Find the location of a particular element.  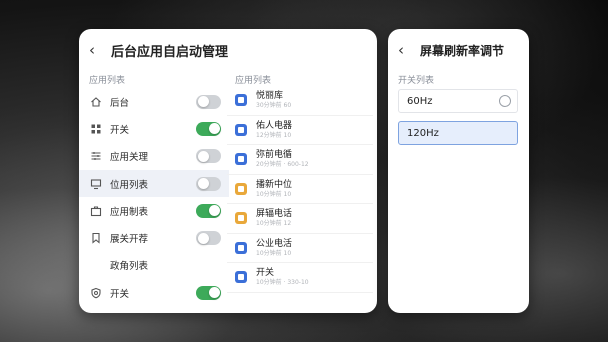

background-toggle is located at coordinates (208, 101).